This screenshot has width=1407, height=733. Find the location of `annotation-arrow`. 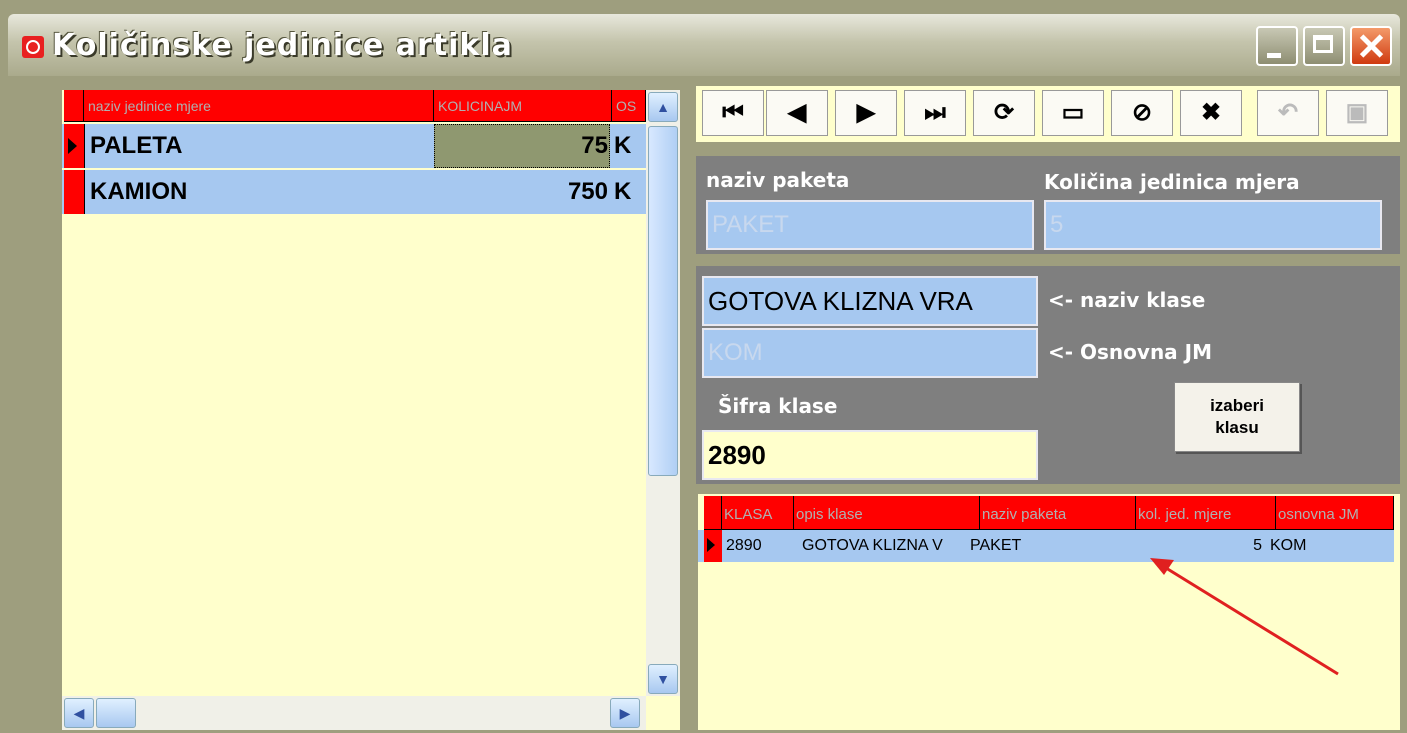

annotation-arrow is located at coordinates (1244, 617).